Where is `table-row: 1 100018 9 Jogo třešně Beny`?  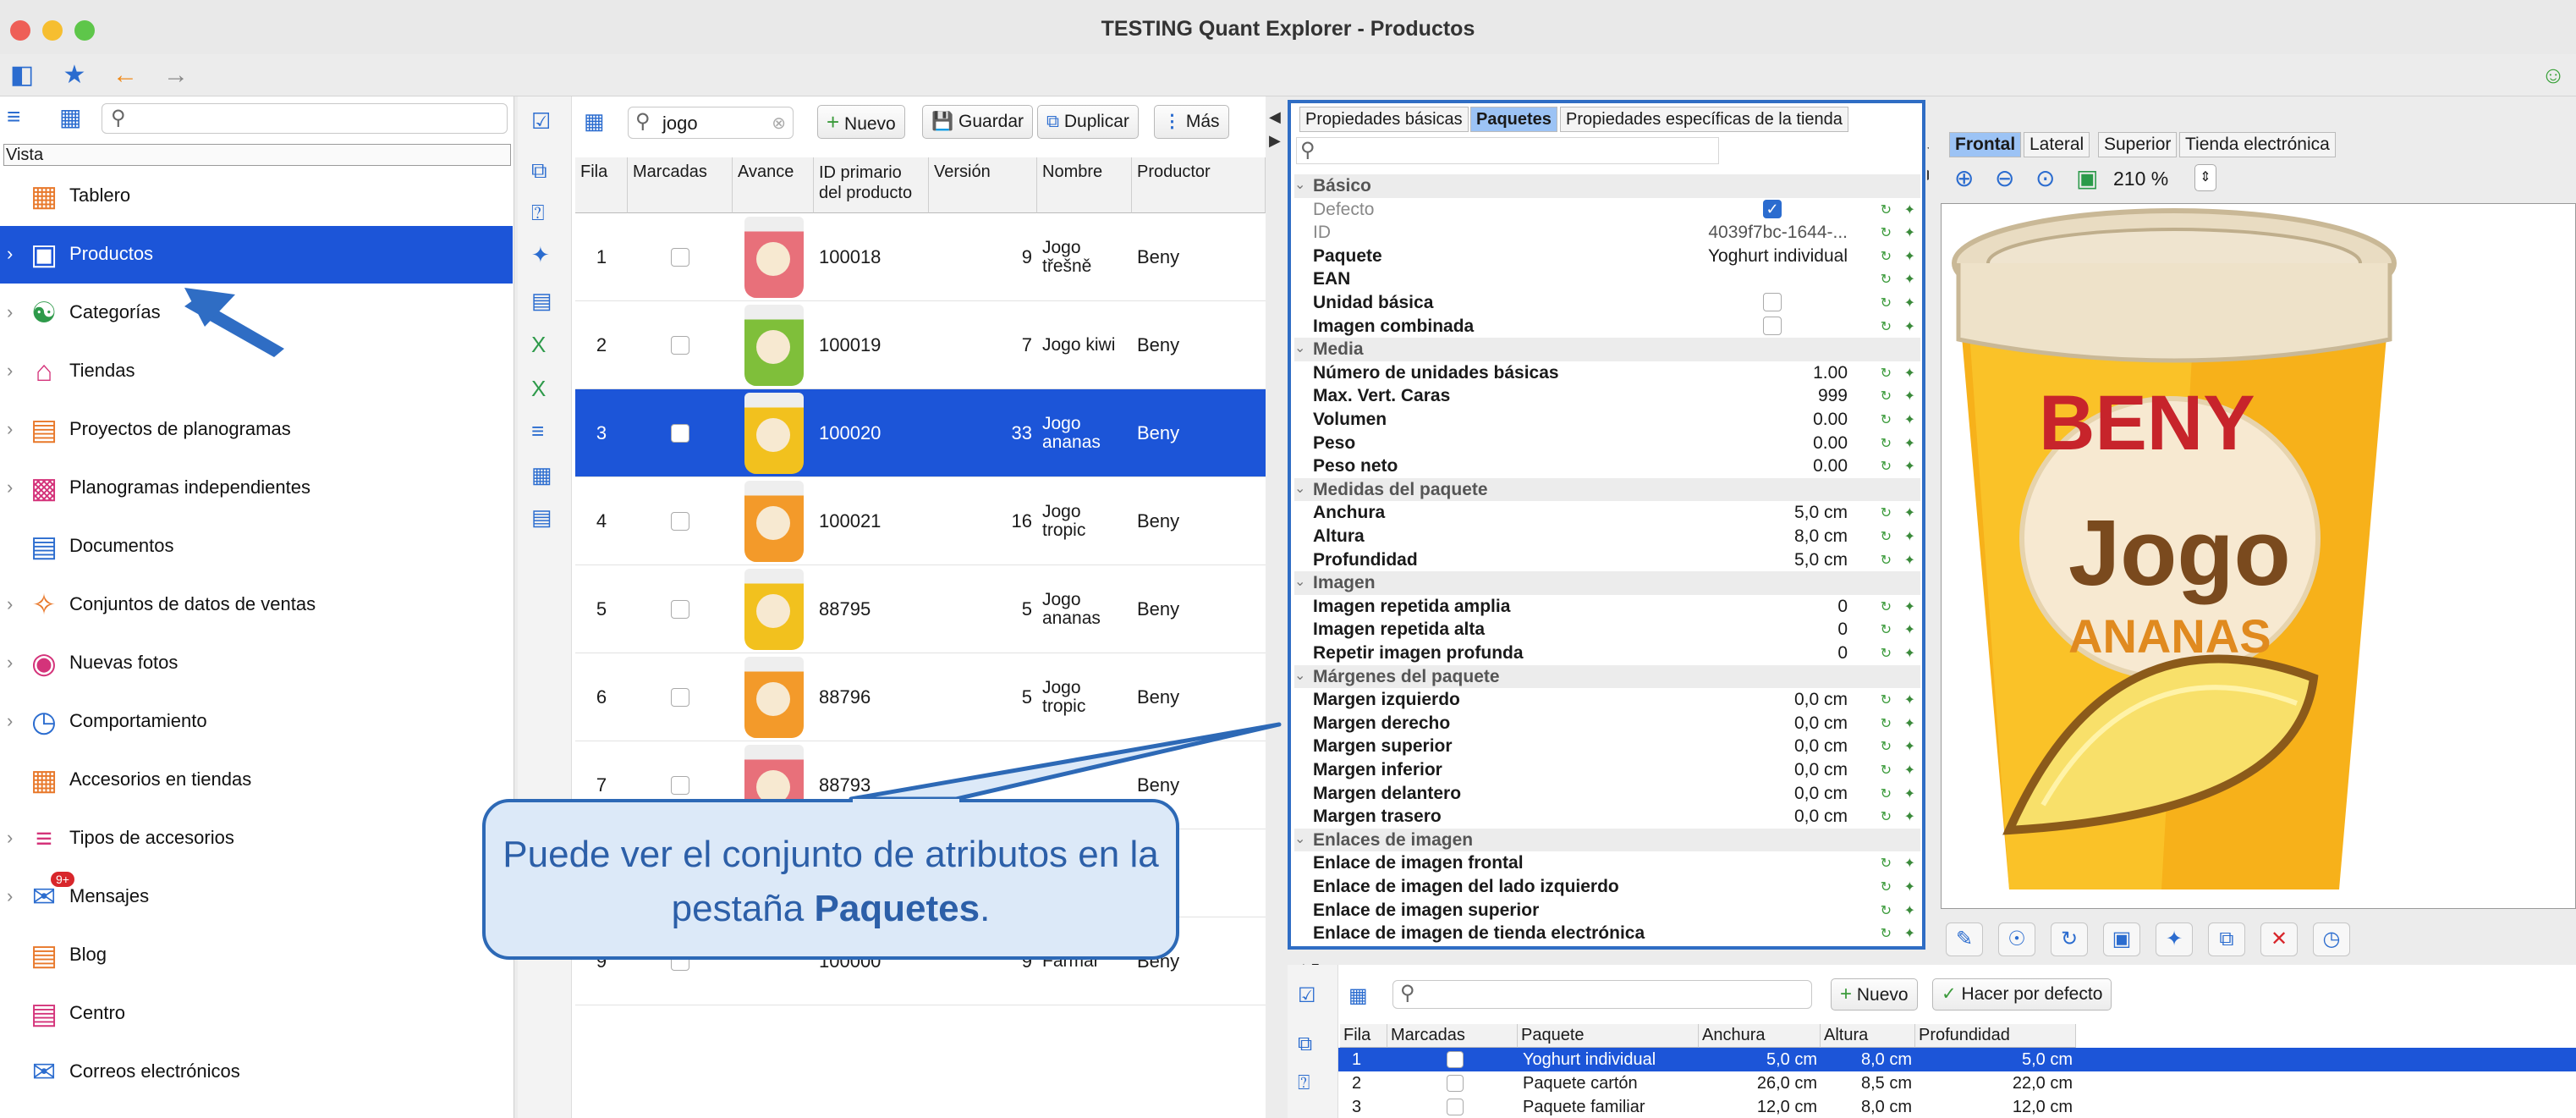
table-row: 1 100018 9 Jogo třešně Beny is located at coordinates (921, 257).